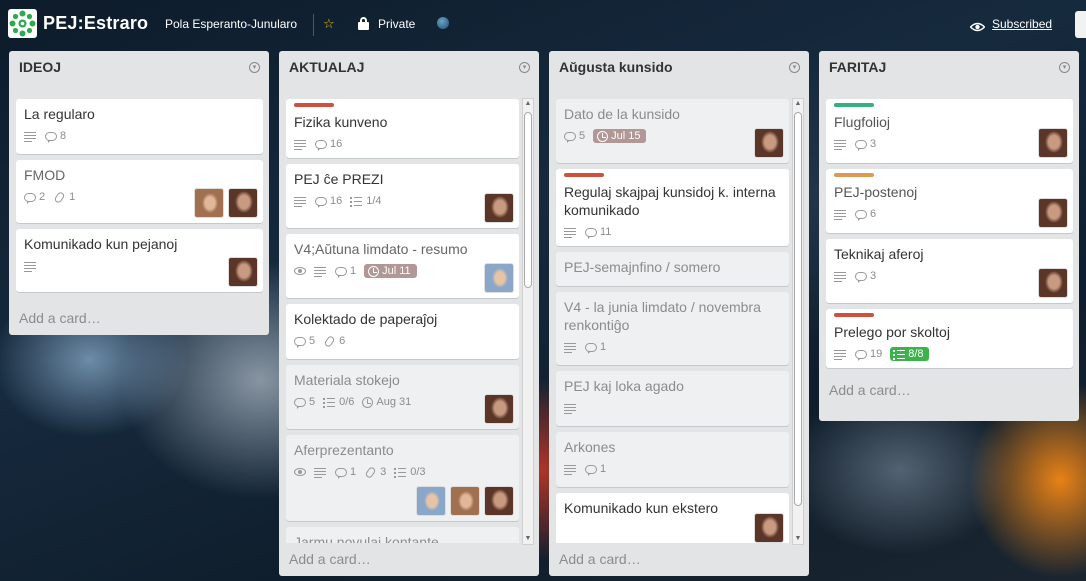 The image size is (1086, 581). Describe the element at coordinates (334, 341) in the screenshot. I see `attachments-badge: 6` at that location.